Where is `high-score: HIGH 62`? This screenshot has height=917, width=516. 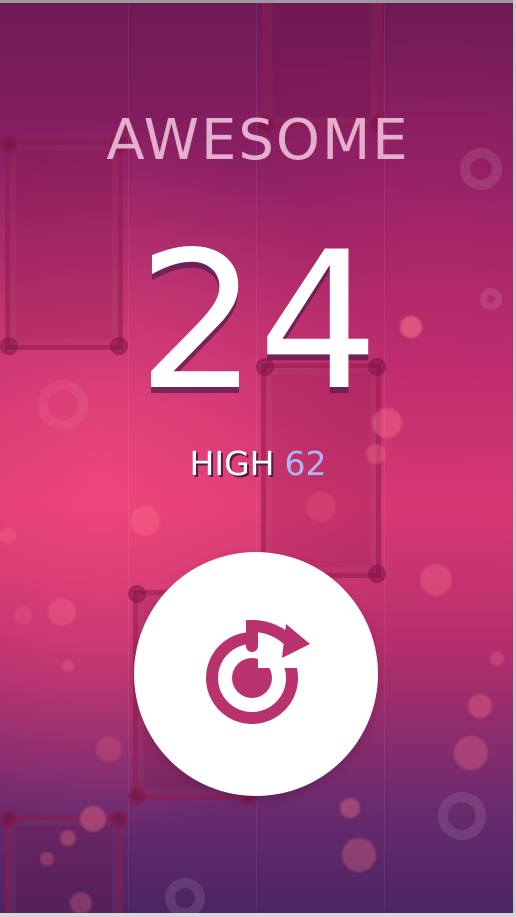
high-score: HIGH 62 is located at coordinates (258, 463).